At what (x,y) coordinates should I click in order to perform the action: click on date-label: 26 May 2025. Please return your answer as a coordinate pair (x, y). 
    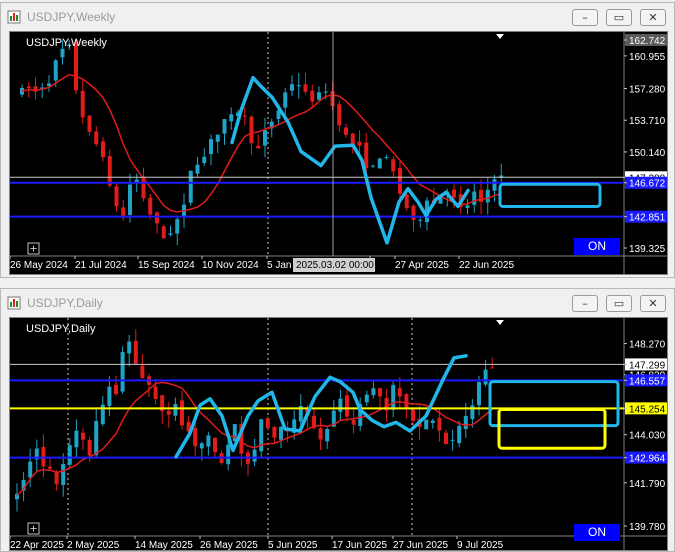
    Looking at the image, I should click on (229, 545).